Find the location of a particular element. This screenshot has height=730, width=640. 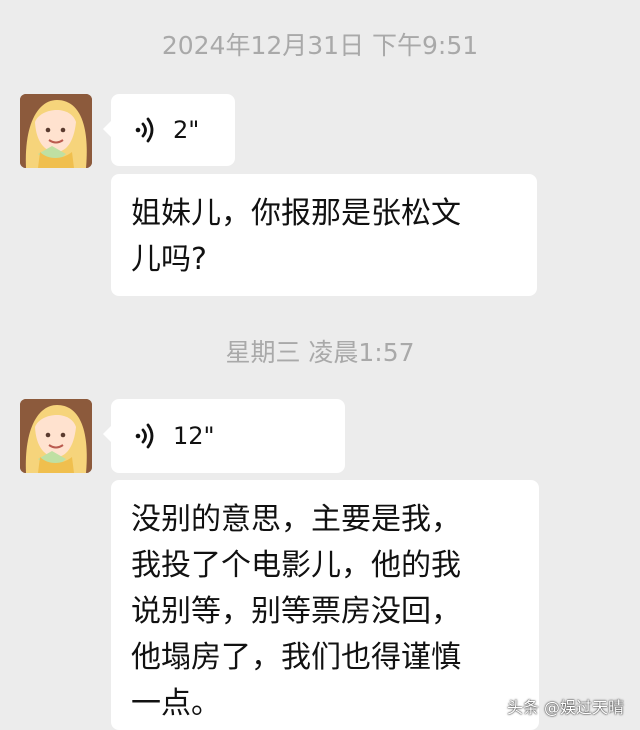

watermark: 头条 @娱过天晴 is located at coordinates (565, 707).